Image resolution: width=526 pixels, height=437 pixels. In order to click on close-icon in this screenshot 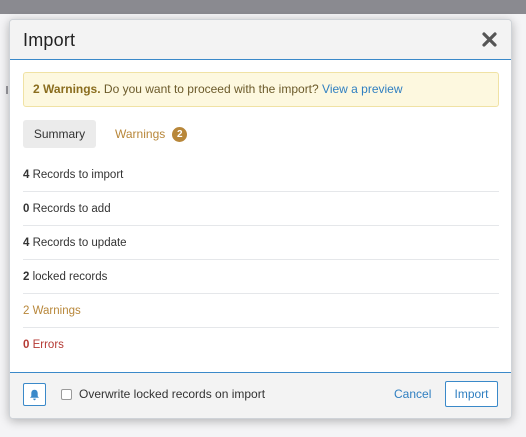, I will do `click(489, 39)`.